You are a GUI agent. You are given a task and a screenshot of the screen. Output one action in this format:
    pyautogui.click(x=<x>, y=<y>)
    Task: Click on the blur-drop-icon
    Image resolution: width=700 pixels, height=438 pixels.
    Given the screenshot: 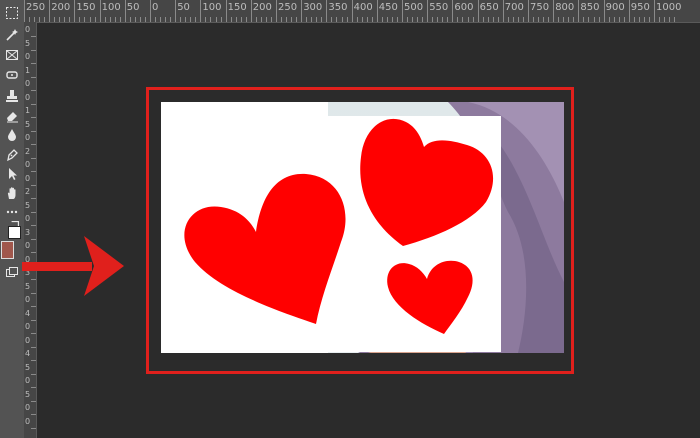 What is the action you would take?
    pyautogui.click(x=12, y=135)
    